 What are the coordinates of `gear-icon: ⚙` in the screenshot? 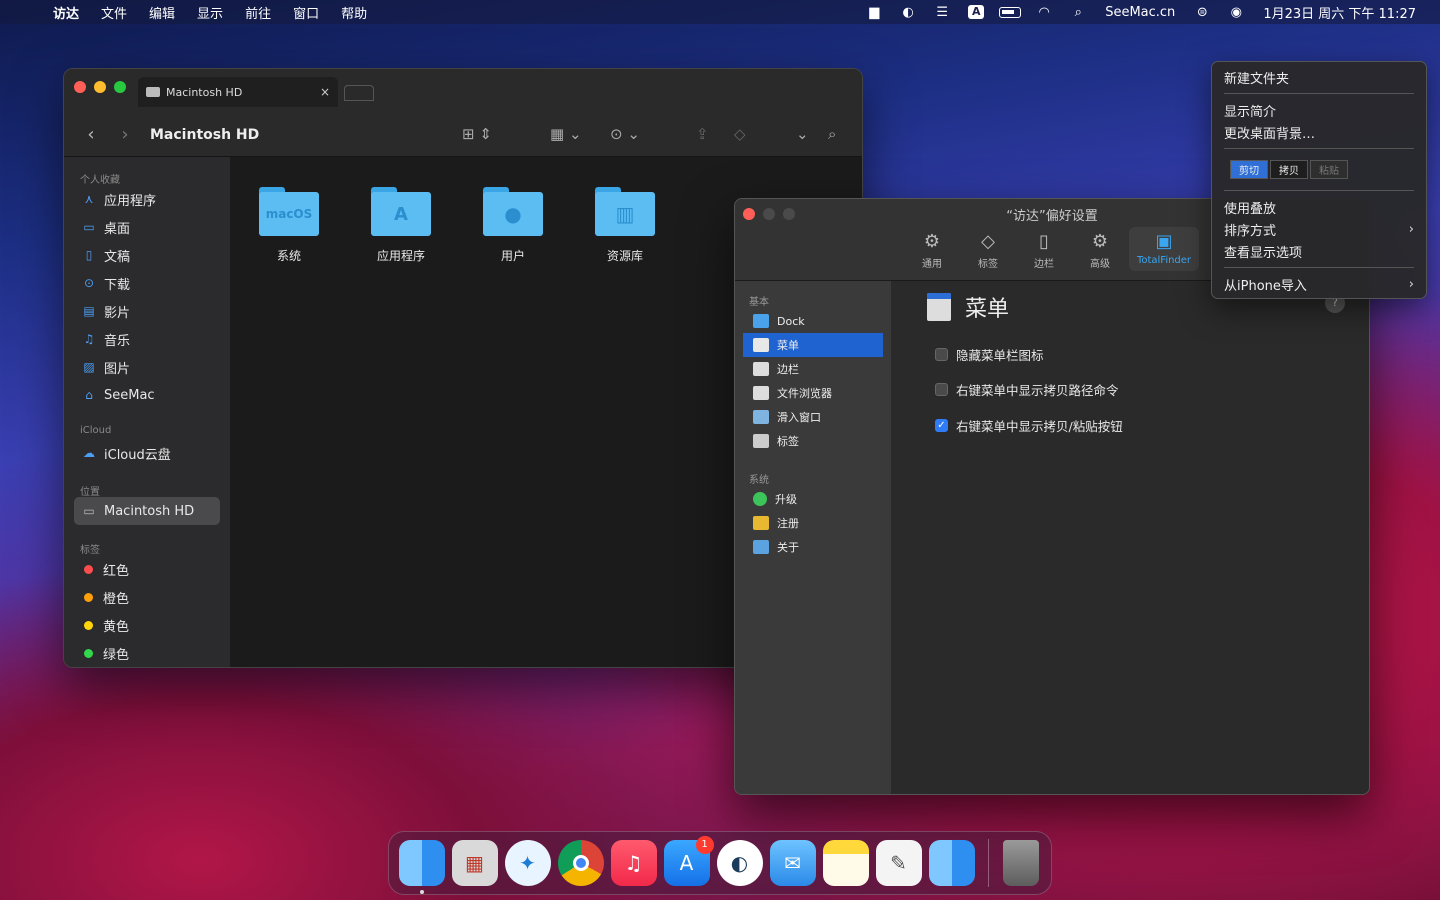 It's located at (932, 241).